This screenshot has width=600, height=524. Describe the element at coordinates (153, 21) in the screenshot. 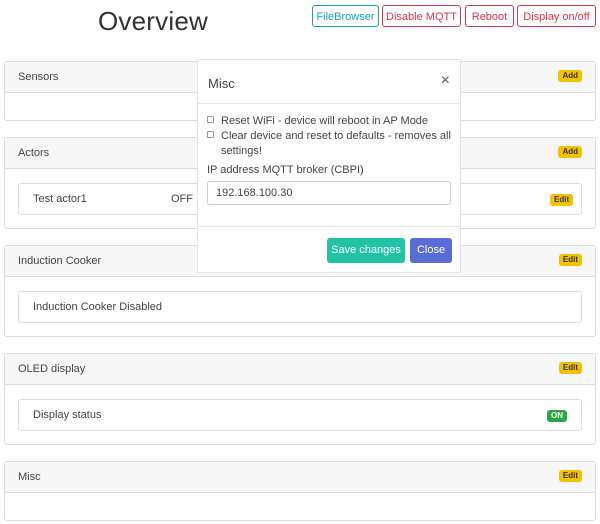

I see `page-title: Overview` at that location.